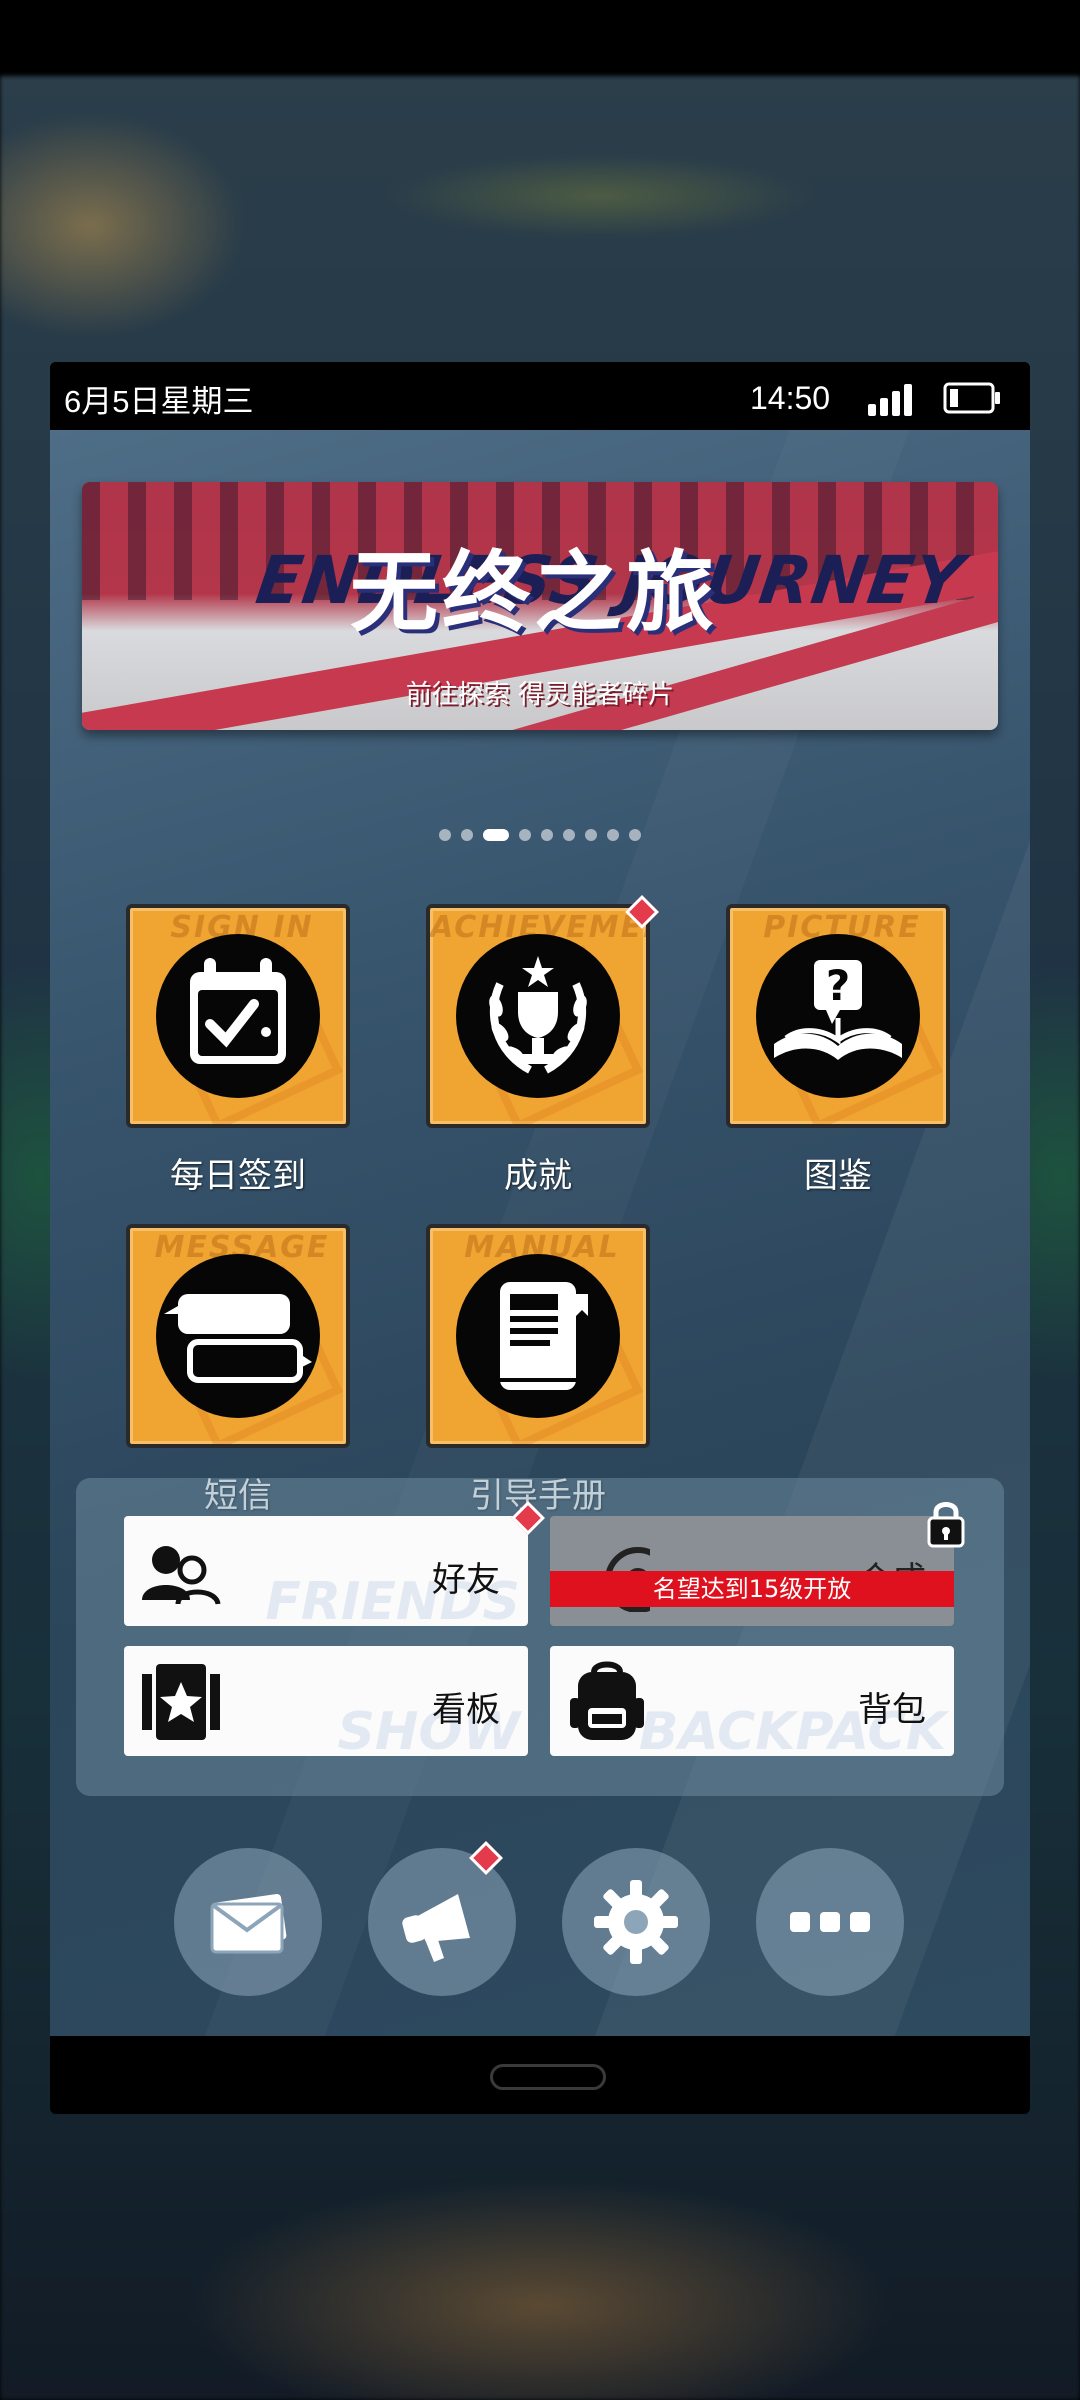 This screenshot has height=2400, width=1080. What do you see at coordinates (540, 1637) in the screenshot?
I see `quick-panel: FRIENDS 好友 合成 名望达到15级开放` at bounding box center [540, 1637].